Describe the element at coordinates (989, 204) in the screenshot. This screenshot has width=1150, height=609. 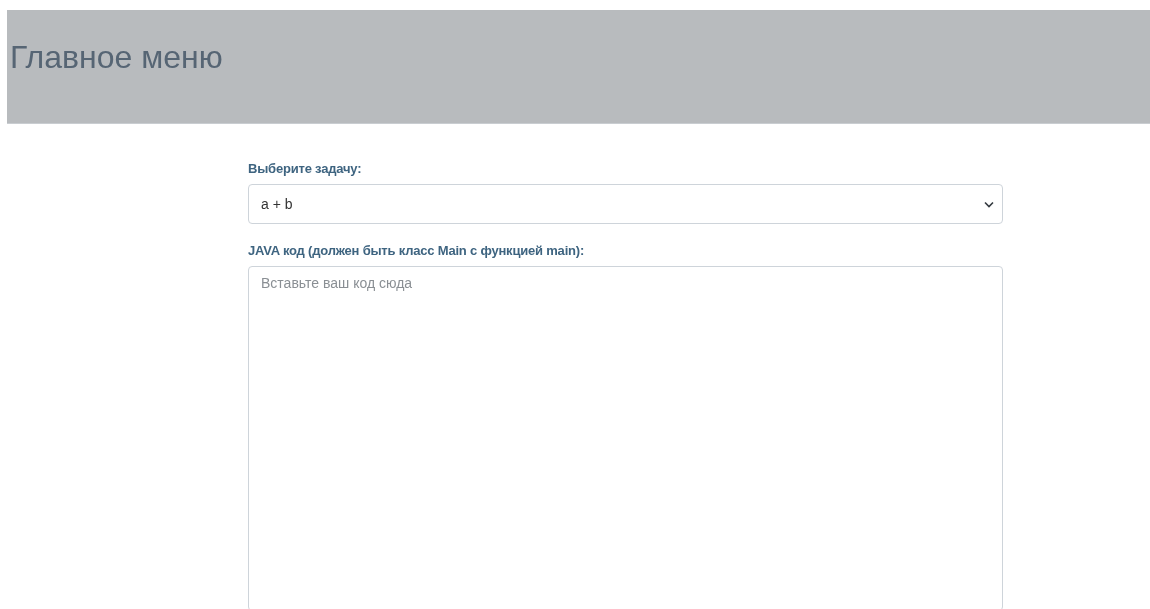
I see `chevron-icon` at that location.